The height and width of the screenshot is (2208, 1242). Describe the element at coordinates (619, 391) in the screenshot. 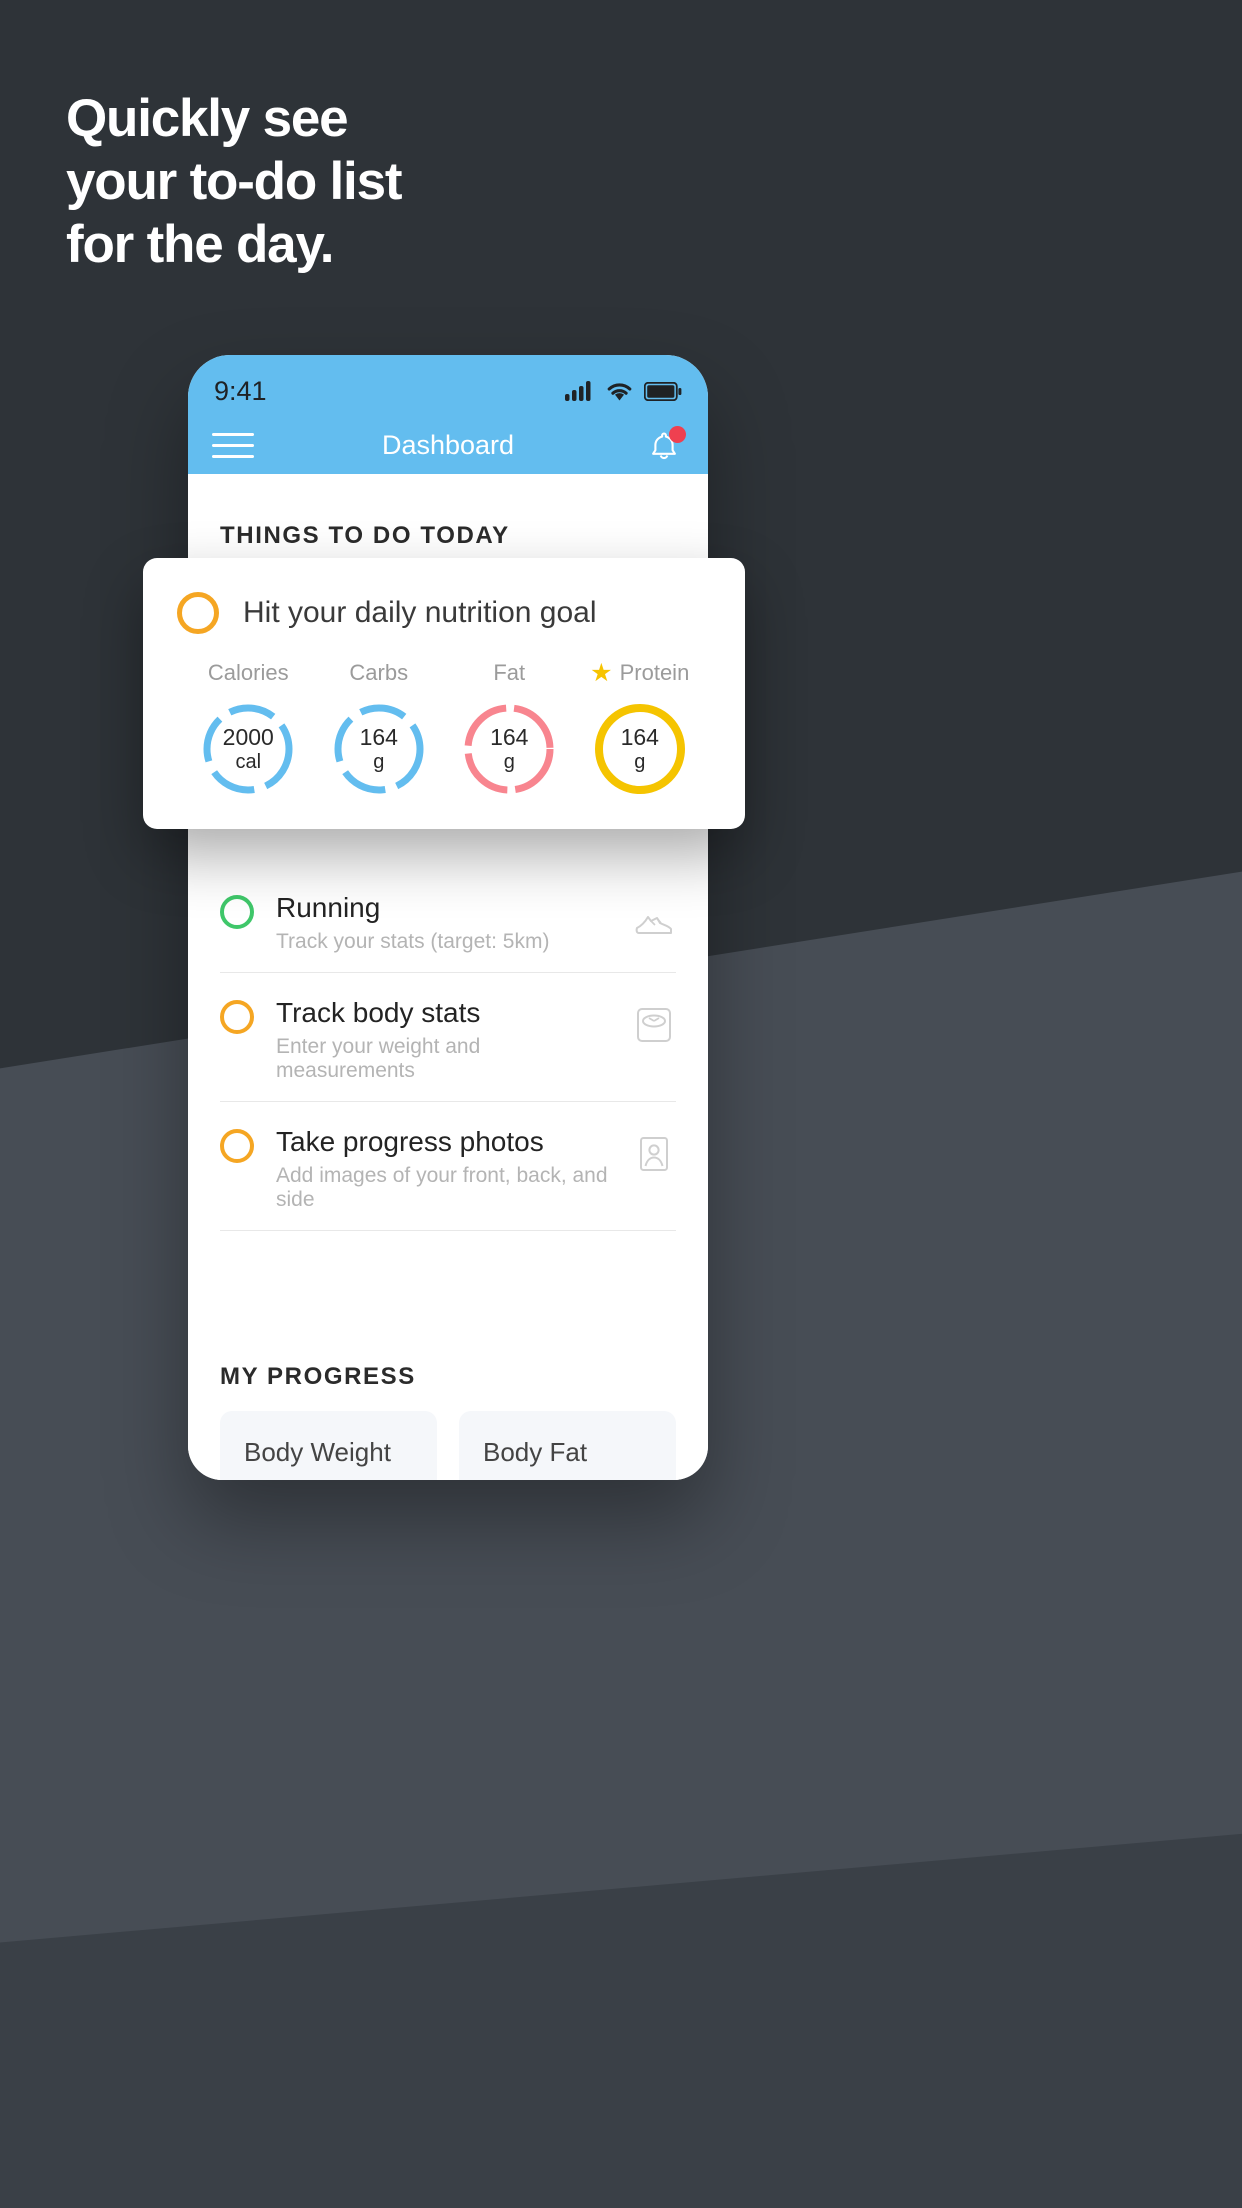

I see `wifi-icon` at that location.